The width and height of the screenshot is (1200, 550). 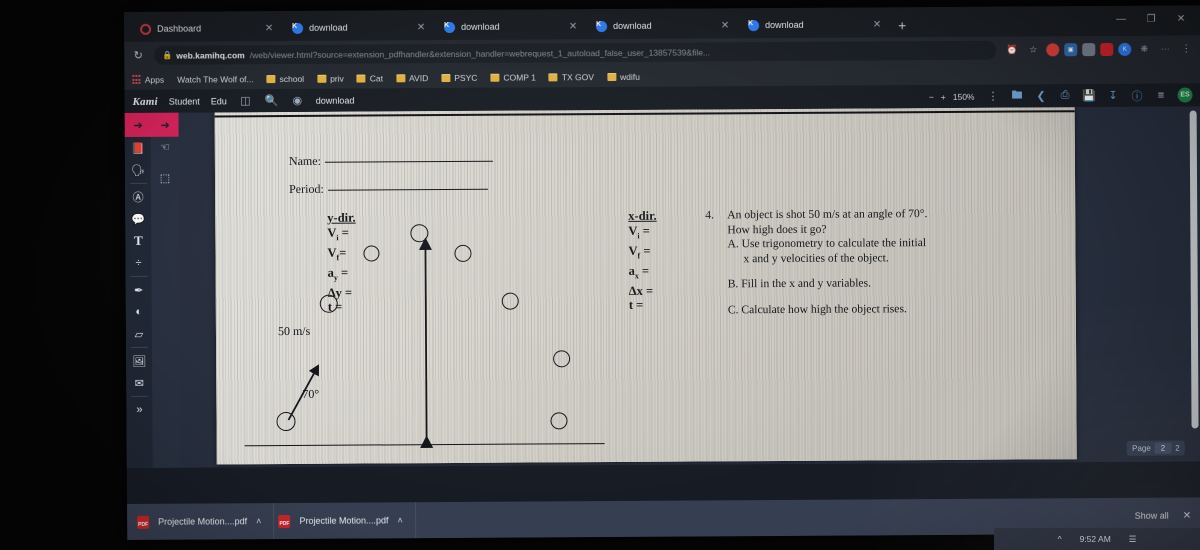 I want to click on bookmark-school: school, so click(x=285, y=78).